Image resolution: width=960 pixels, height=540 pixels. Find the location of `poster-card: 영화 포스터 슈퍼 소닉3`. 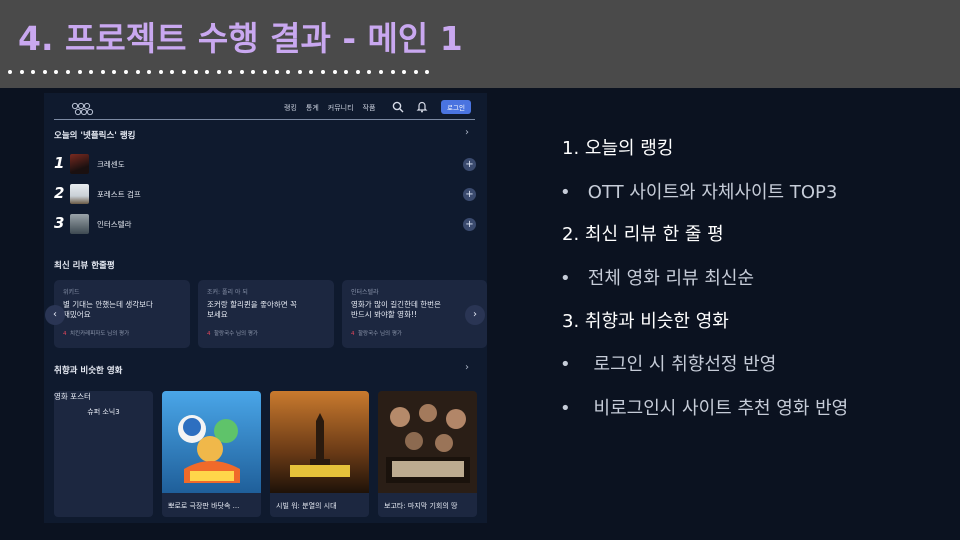

poster-card: 영화 포스터 슈퍼 소닉3 is located at coordinates (103, 454).